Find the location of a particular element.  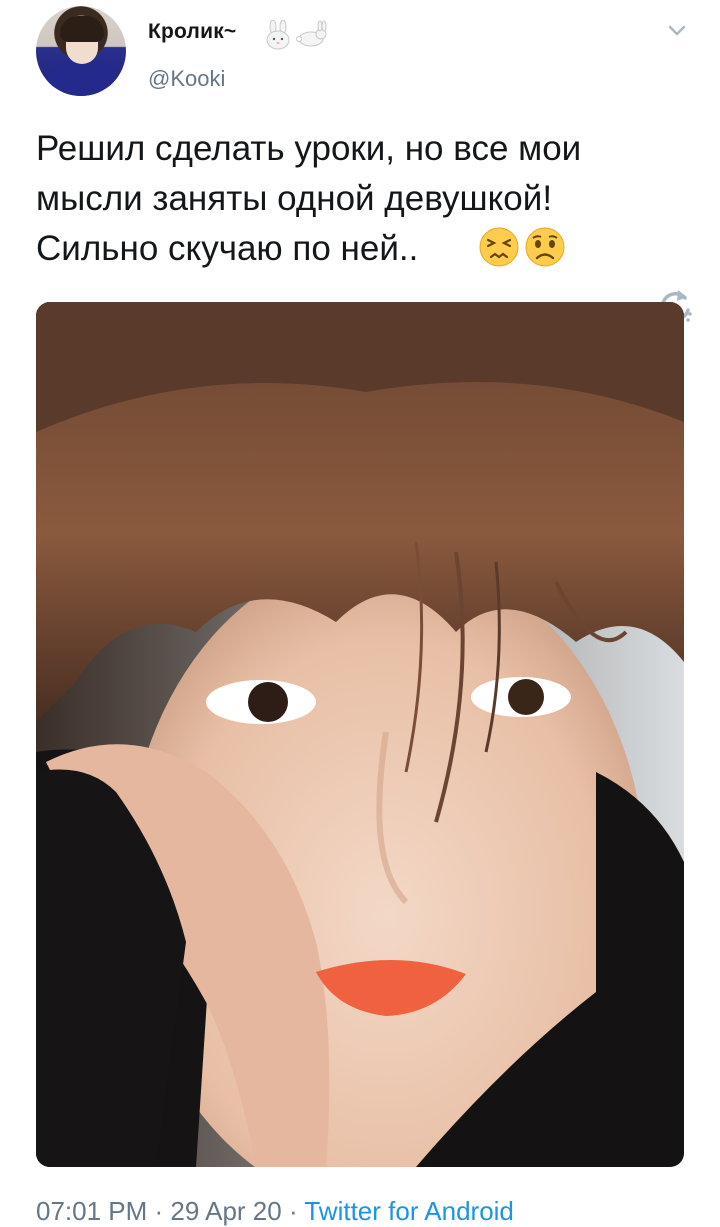

tweet-text-line-2: мысли заняты одной девушкой! is located at coordinates (294, 198).